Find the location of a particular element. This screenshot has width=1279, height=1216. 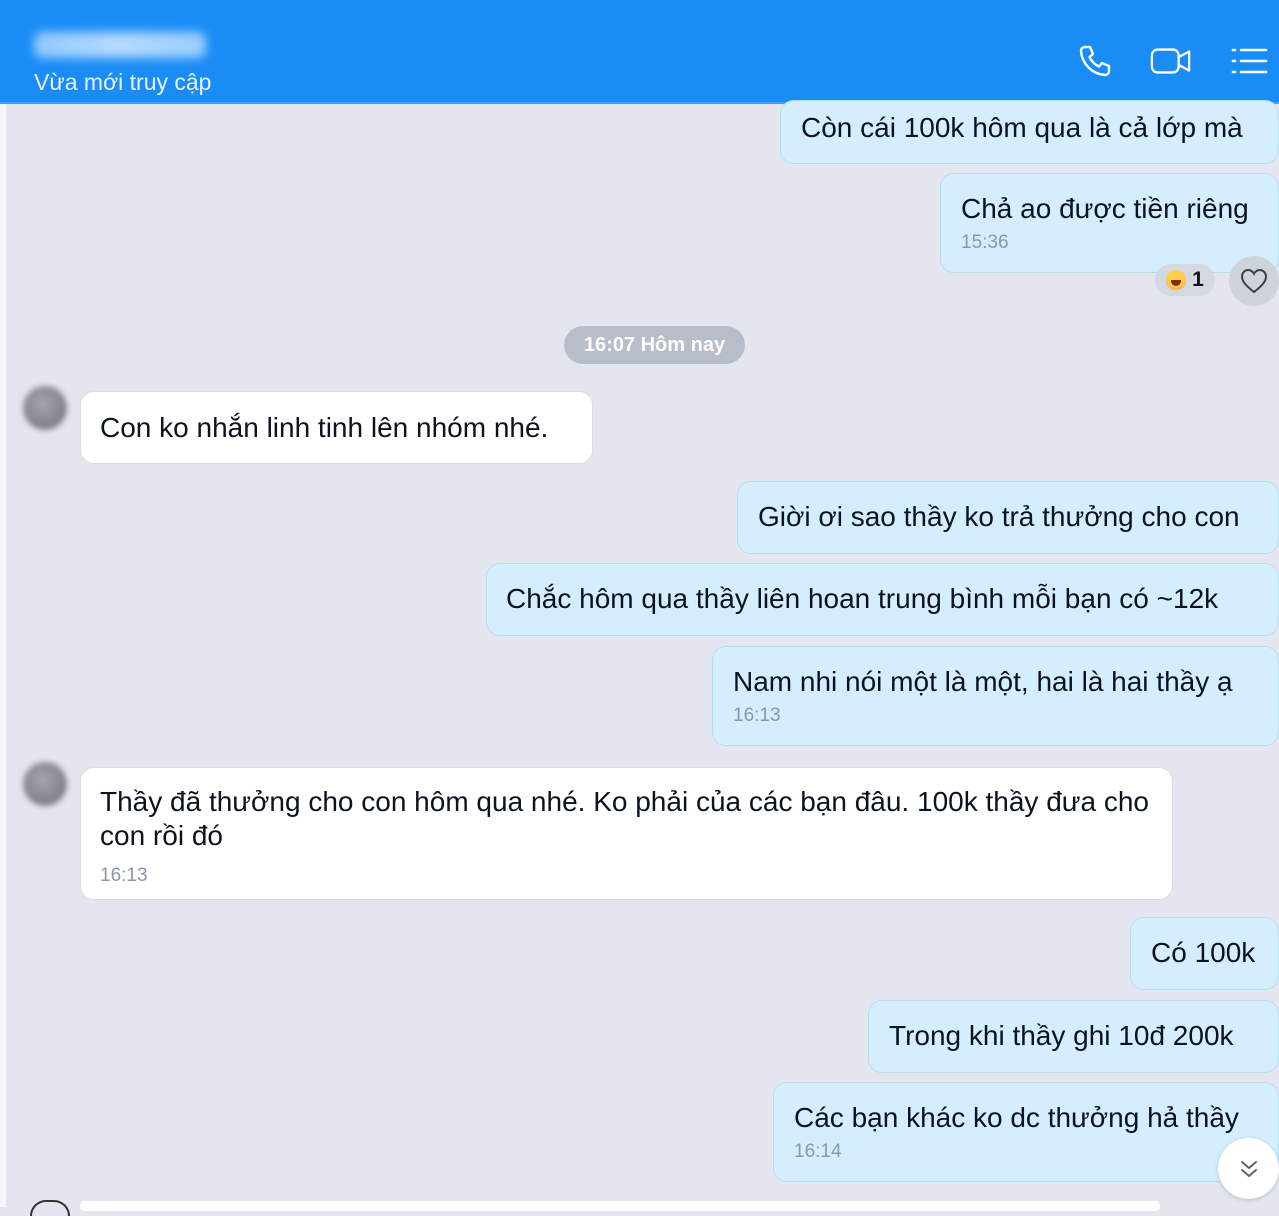

message-bubble-sent: Chả ao được tiền riêng 15:36 is located at coordinates (1109, 223).